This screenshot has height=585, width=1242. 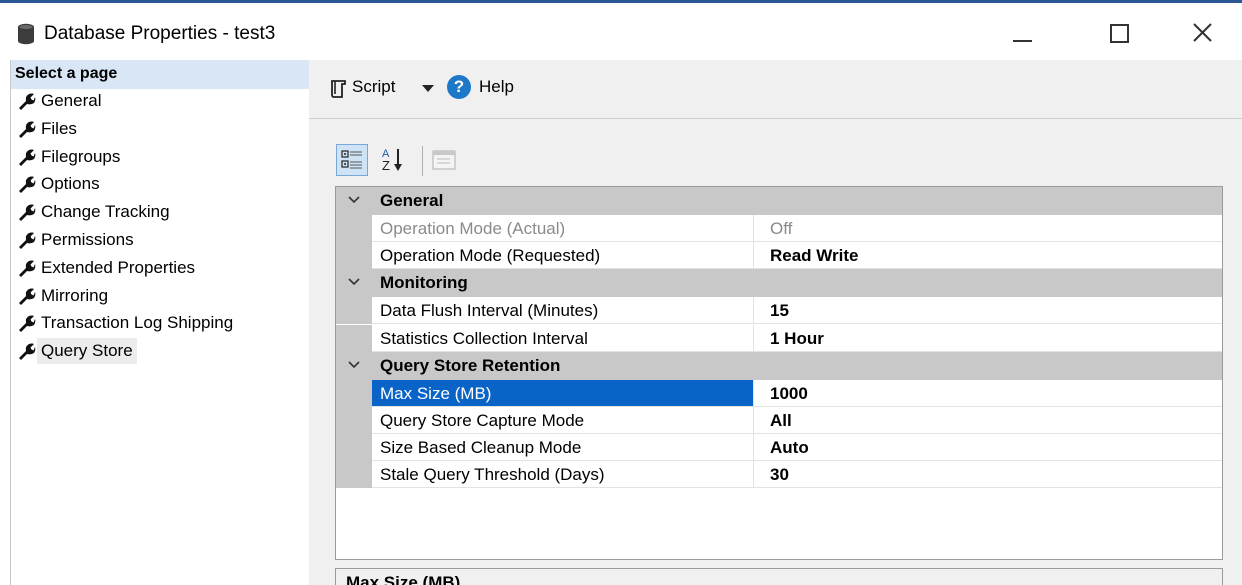 I want to click on property-row: Statistics Collection Interval 1 Hour, so click(x=779, y=338).